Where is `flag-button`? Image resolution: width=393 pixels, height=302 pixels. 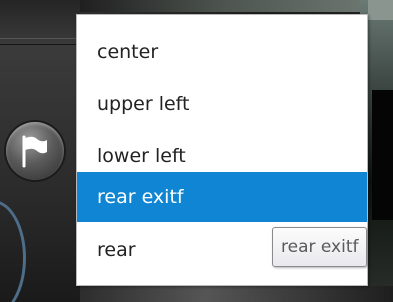
flag-button is located at coordinates (35, 151).